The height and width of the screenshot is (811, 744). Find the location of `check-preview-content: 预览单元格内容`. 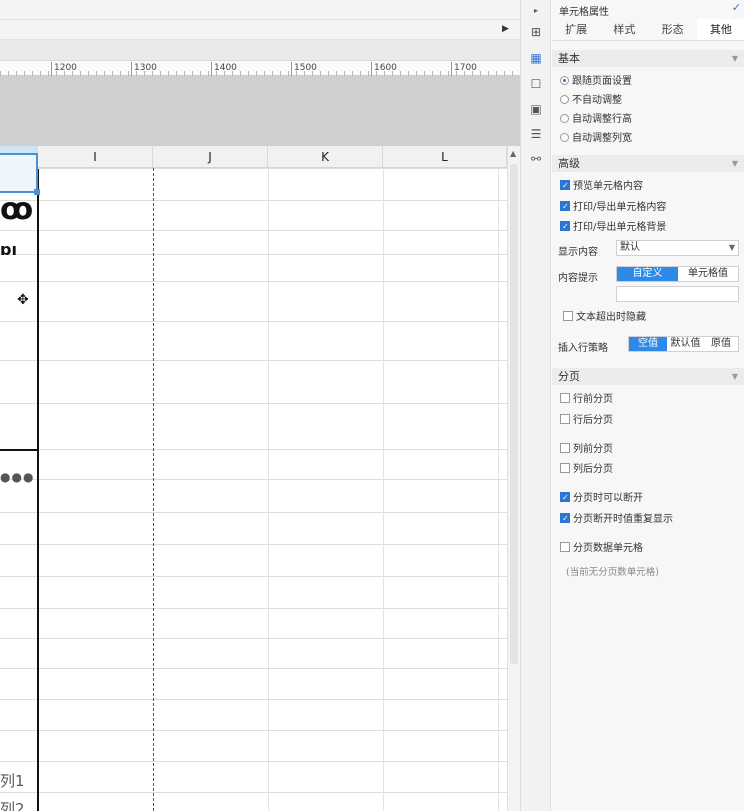

check-preview-content: 预览单元格内容 is located at coordinates (601, 186).